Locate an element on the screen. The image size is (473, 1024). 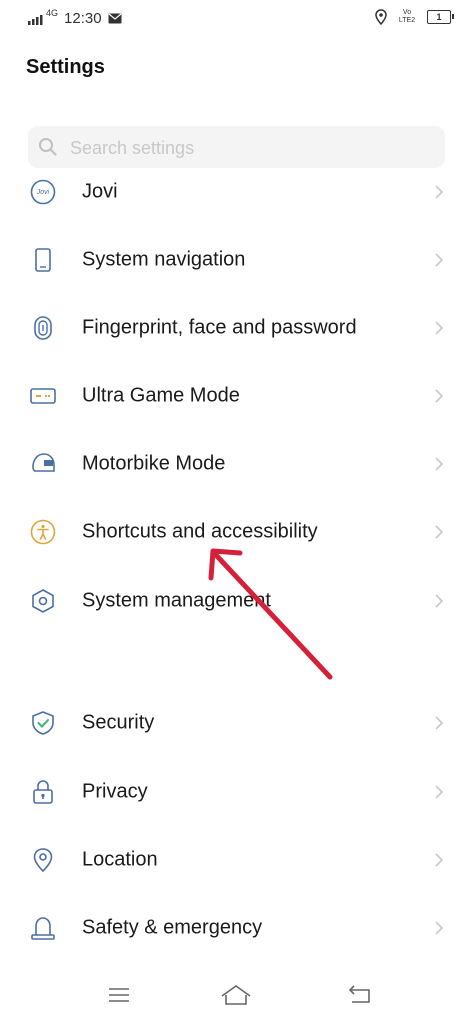
jovi-icon-text: Jovi is located at coordinates (43, 192).